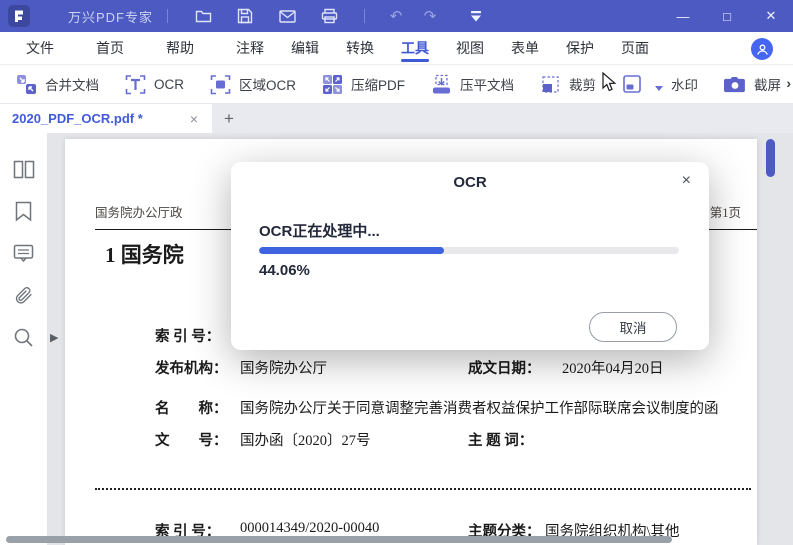 This screenshot has width=793, height=545. I want to click on cancel-button: 取消, so click(633, 327).